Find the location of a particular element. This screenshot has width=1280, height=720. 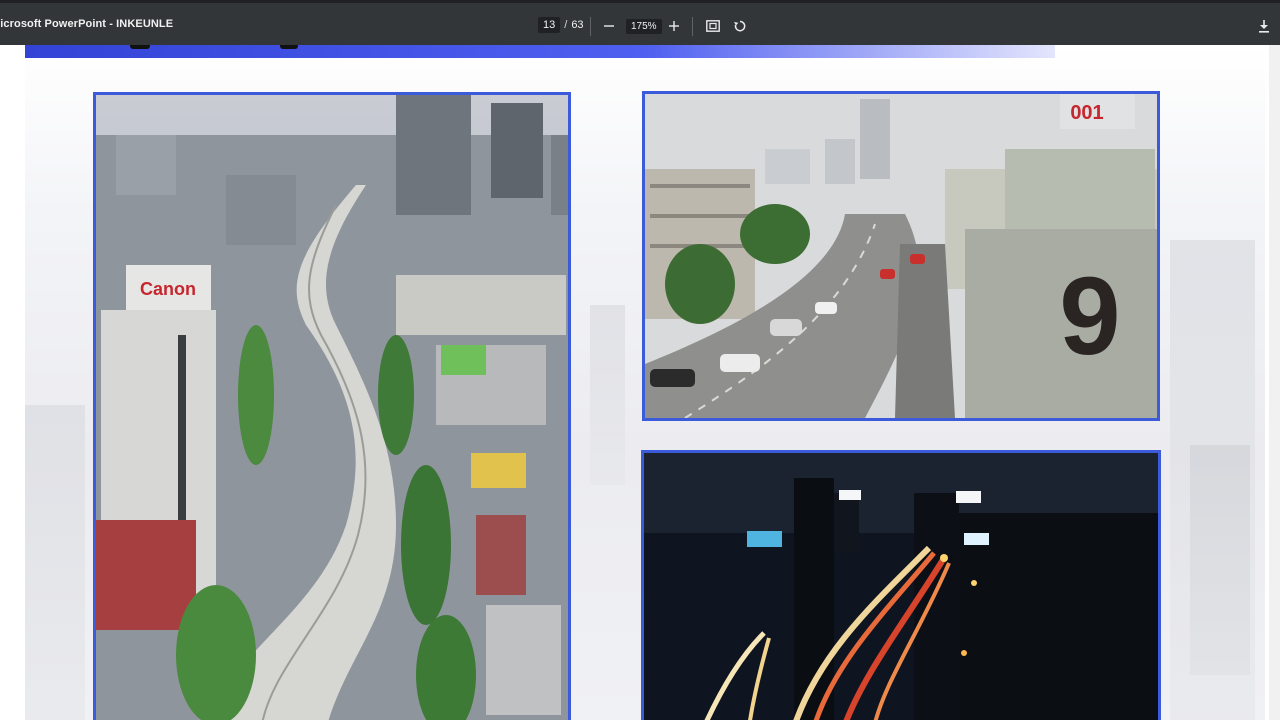

plus-icon is located at coordinates (674, 26).